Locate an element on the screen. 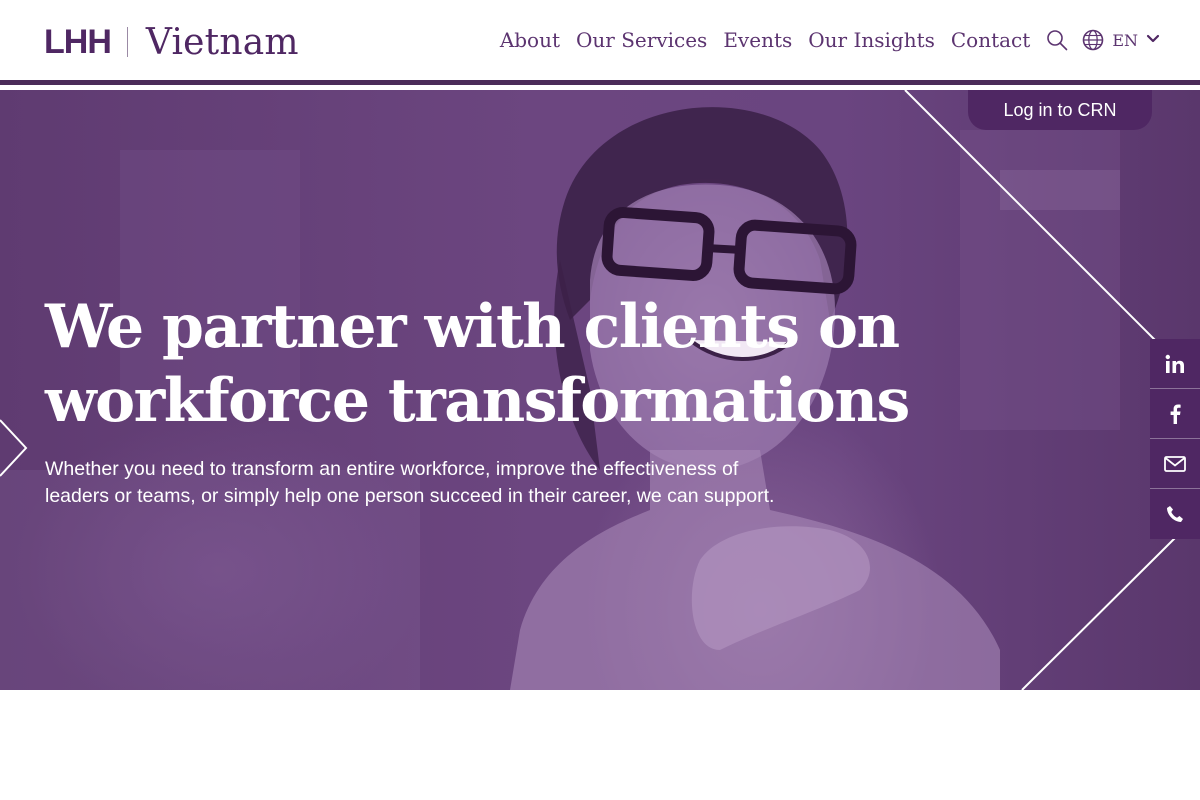  nav-link-about: About is located at coordinates (530, 40).